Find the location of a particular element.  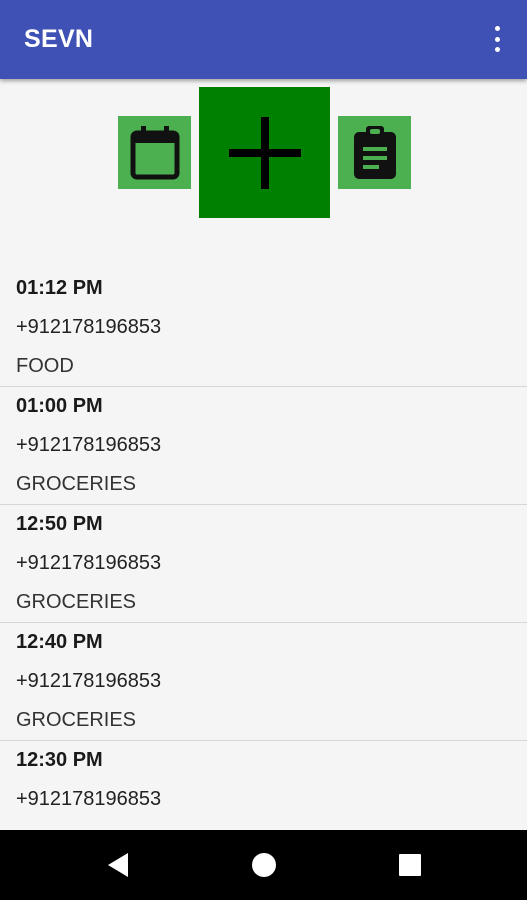

back-triangle-icon is located at coordinates (118, 865).